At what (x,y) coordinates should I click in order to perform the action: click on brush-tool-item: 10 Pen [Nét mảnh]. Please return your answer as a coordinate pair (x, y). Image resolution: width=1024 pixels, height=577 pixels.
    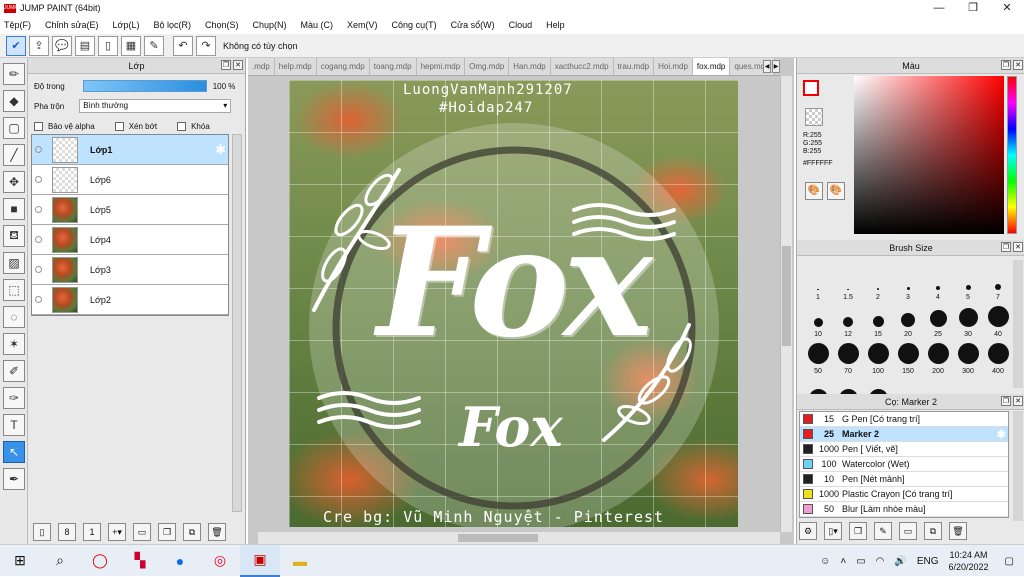
    Looking at the image, I should click on (904, 479).